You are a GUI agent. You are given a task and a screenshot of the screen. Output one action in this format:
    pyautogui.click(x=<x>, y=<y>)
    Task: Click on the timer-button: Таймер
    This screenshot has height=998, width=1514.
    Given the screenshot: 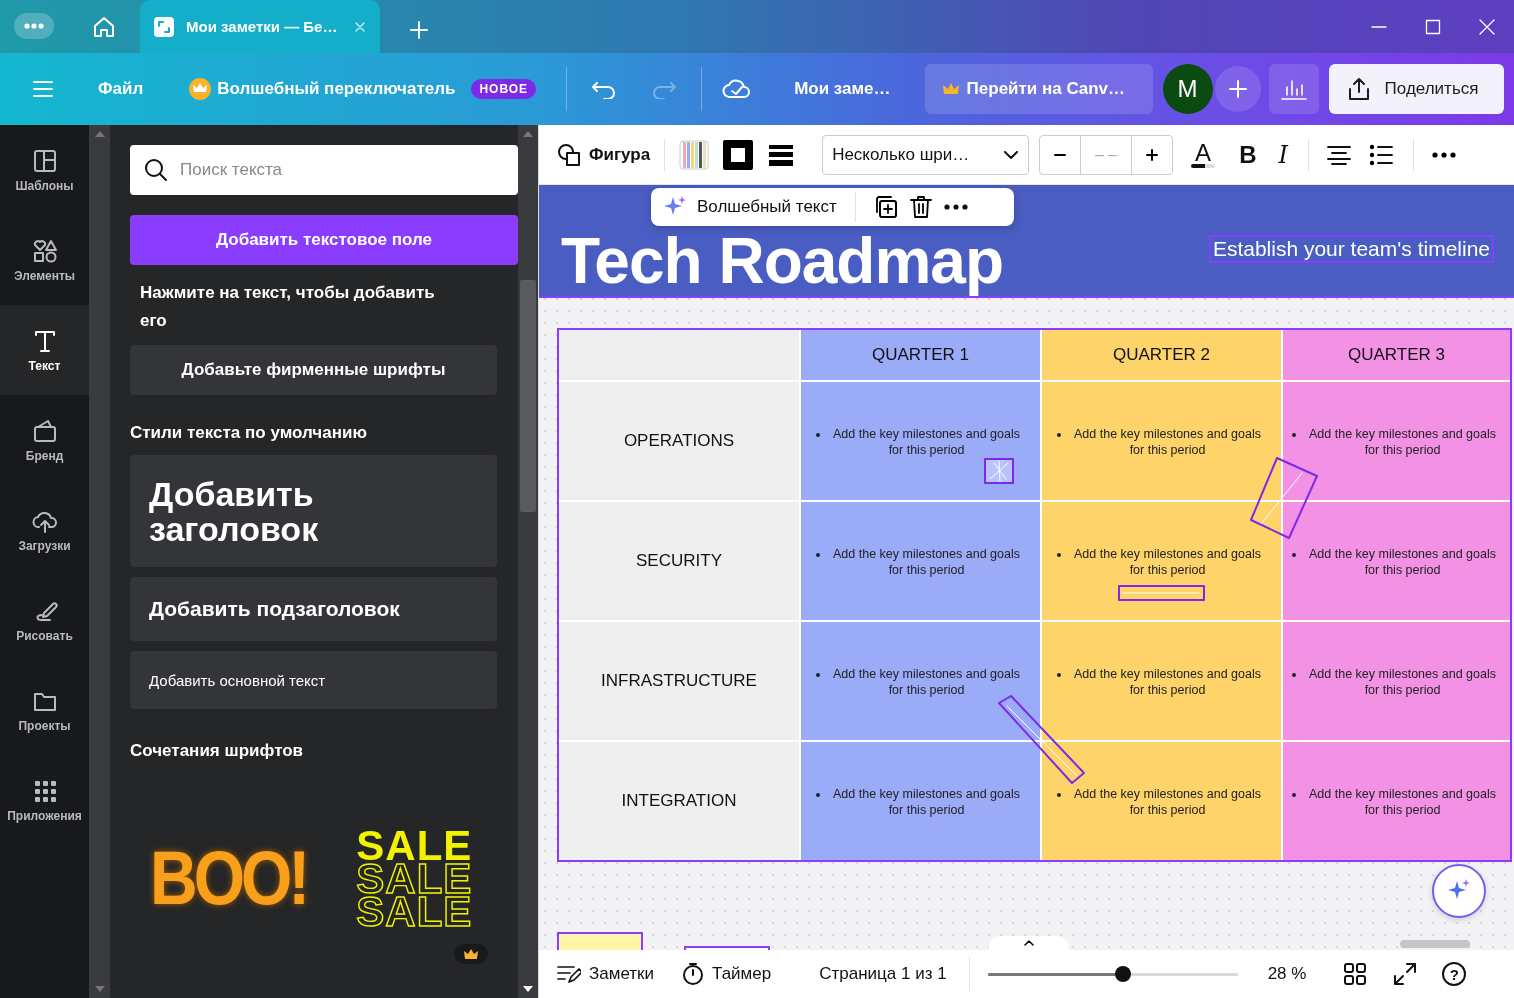 What is the action you would take?
    pyautogui.click(x=727, y=974)
    